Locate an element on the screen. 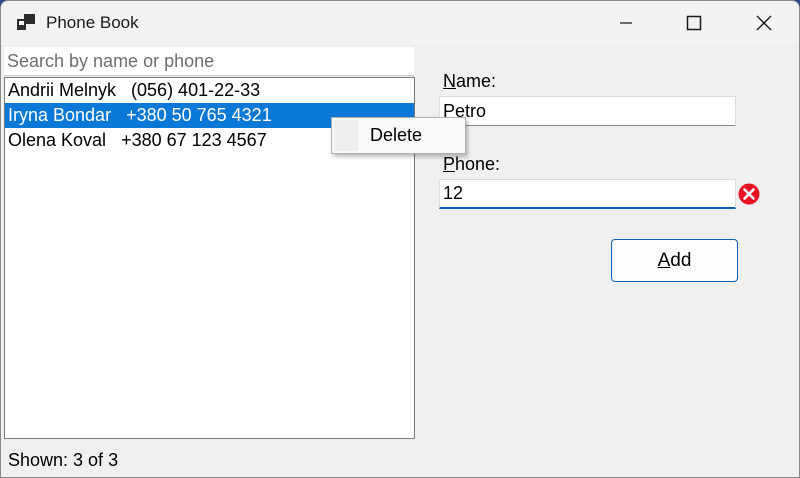 The image size is (800, 478). error-icon is located at coordinates (749, 194).